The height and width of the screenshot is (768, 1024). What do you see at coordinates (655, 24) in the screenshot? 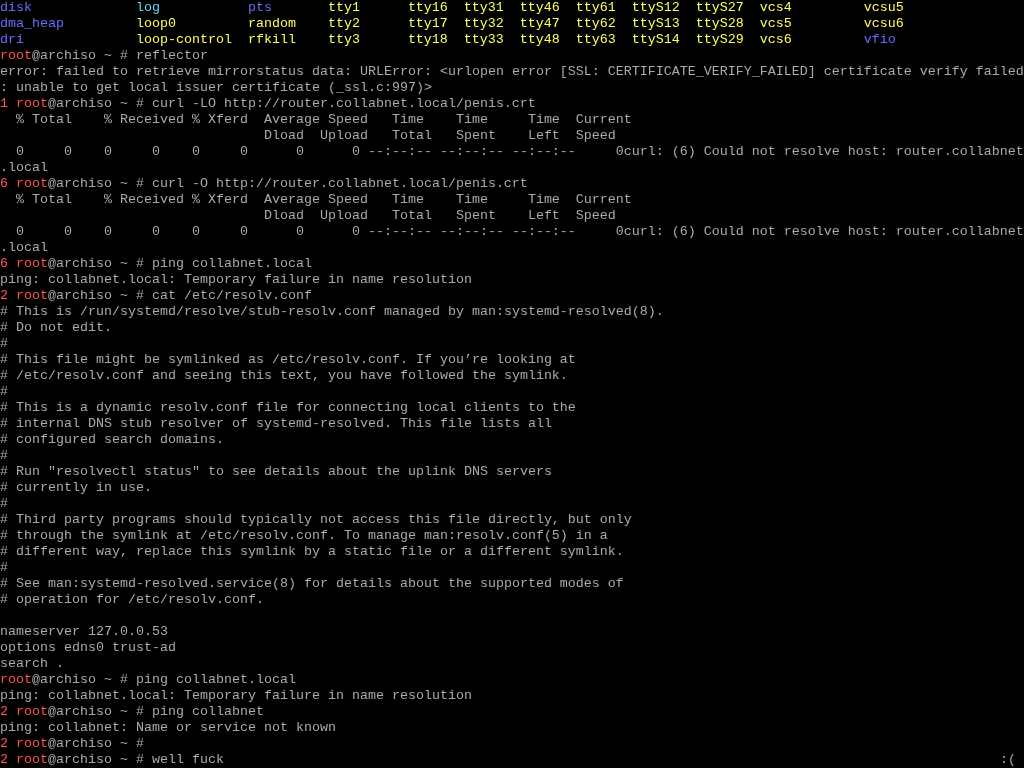
I see `file-name: ttyS13` at bounding box center [655, 24].